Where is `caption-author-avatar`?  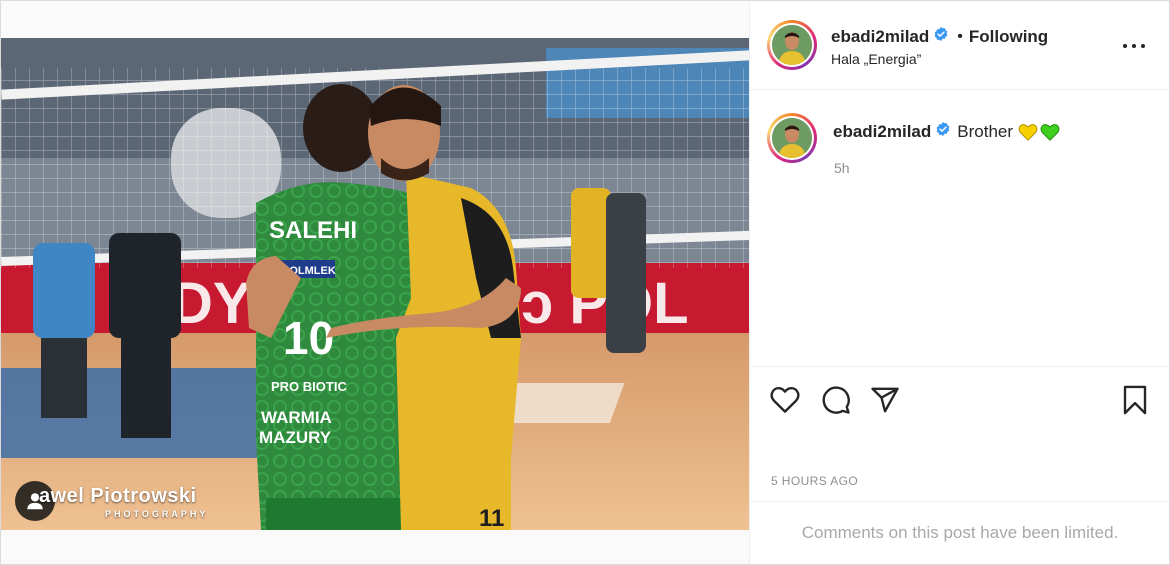 caption-author-avatar is located at coordinates (792, 138).